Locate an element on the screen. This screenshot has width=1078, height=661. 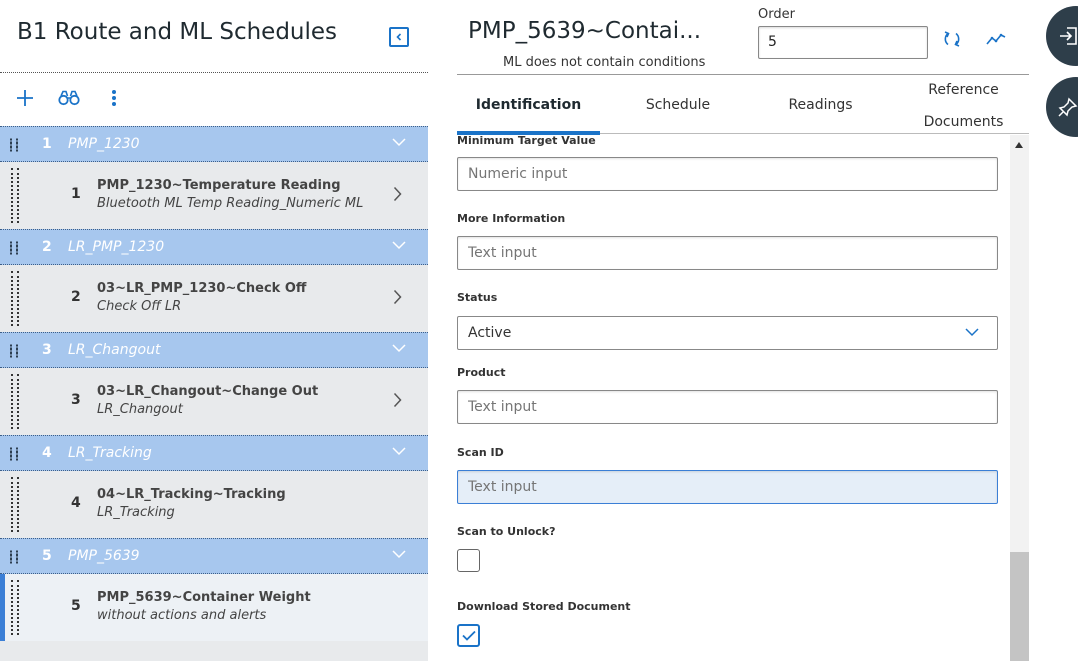
item-subtitle: Check Off LR is located at coordinates (139, 306).